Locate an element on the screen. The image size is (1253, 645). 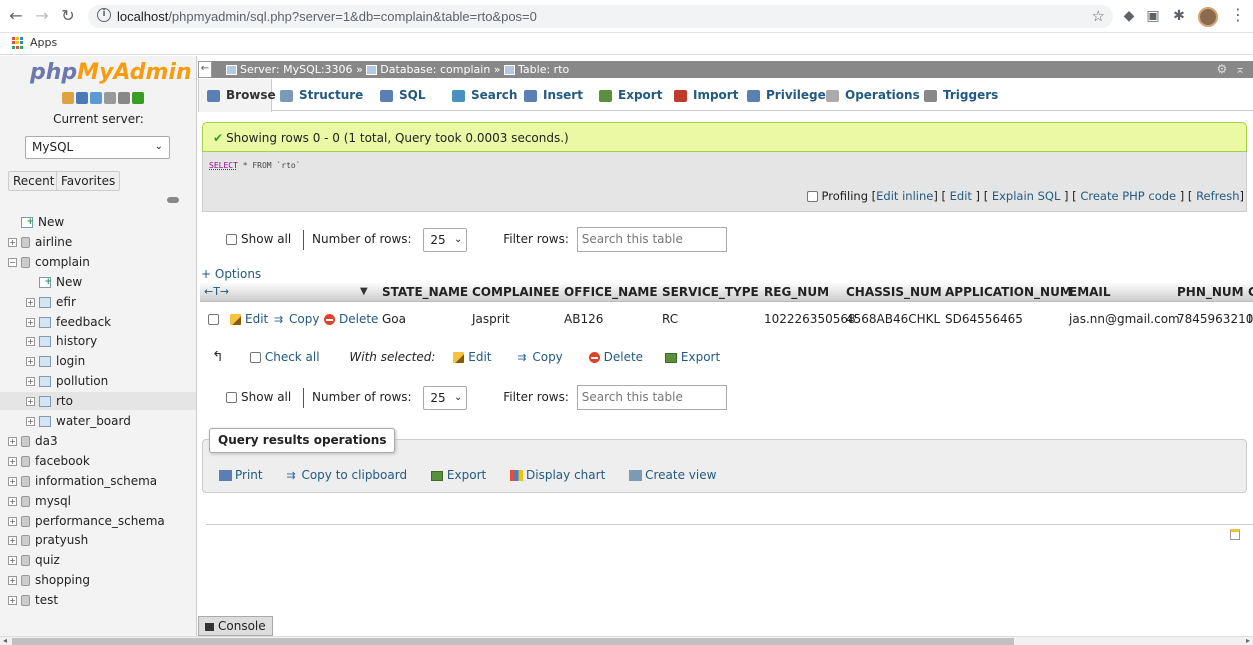
console-button: Console is located at coordinates (235, 626).